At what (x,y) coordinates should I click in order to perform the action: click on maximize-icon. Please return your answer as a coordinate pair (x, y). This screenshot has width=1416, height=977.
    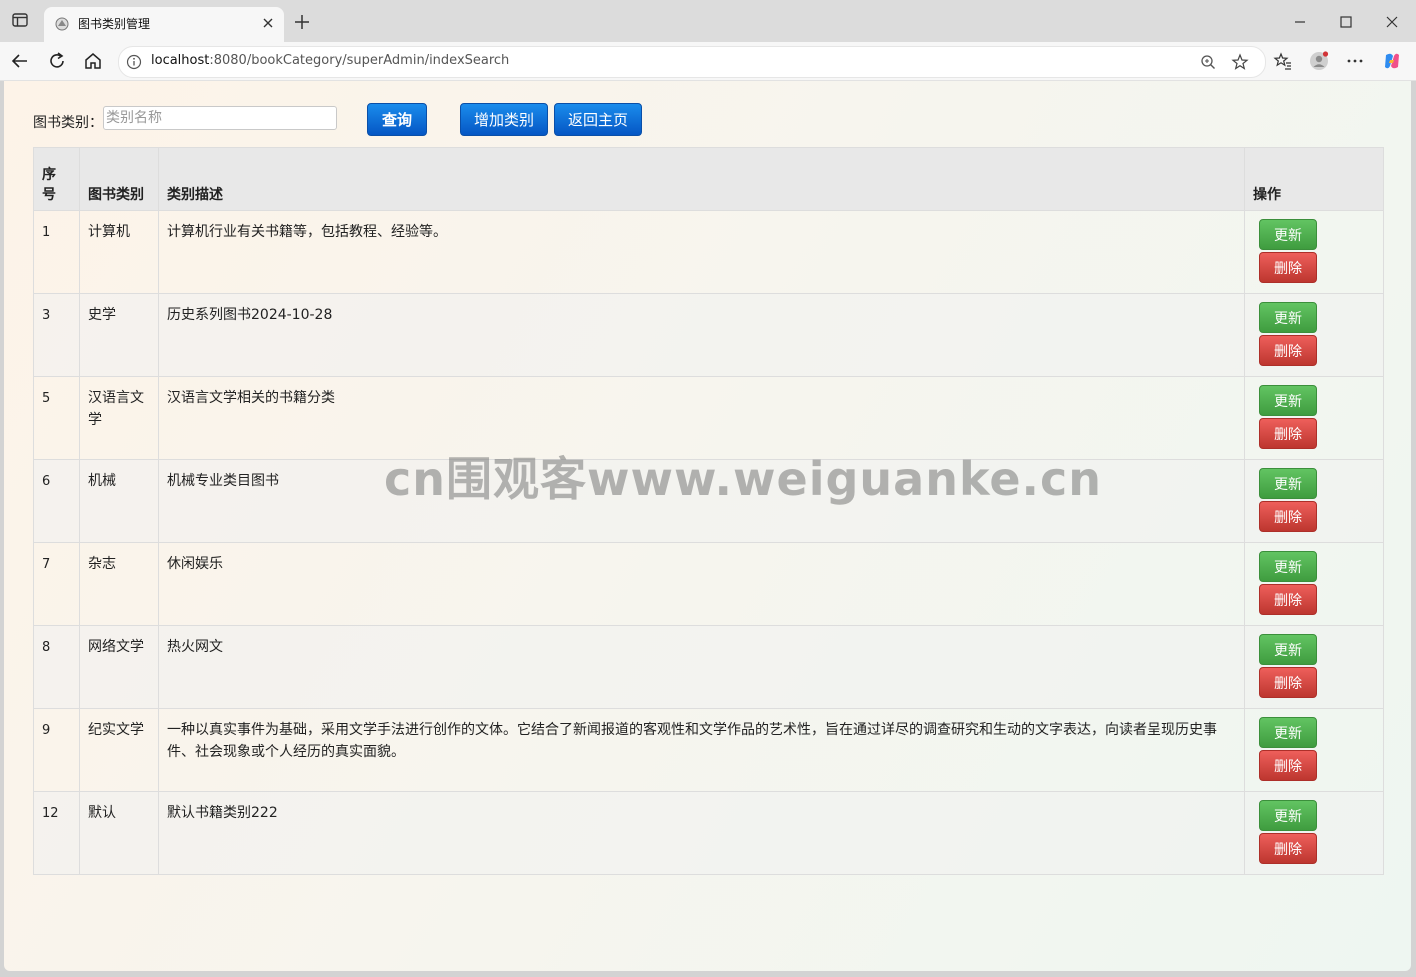
    Looking at the image, I should click on (1346, 22).